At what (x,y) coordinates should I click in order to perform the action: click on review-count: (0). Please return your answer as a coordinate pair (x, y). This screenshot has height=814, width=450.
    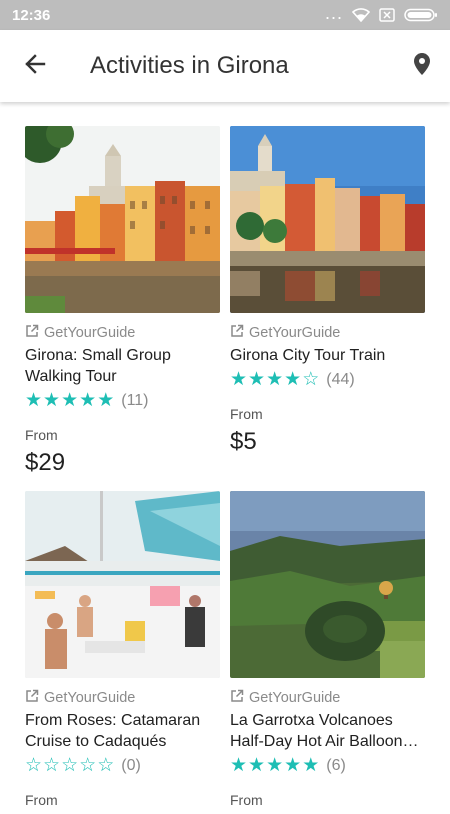
    Looking at the image, I should click on (131, 765).